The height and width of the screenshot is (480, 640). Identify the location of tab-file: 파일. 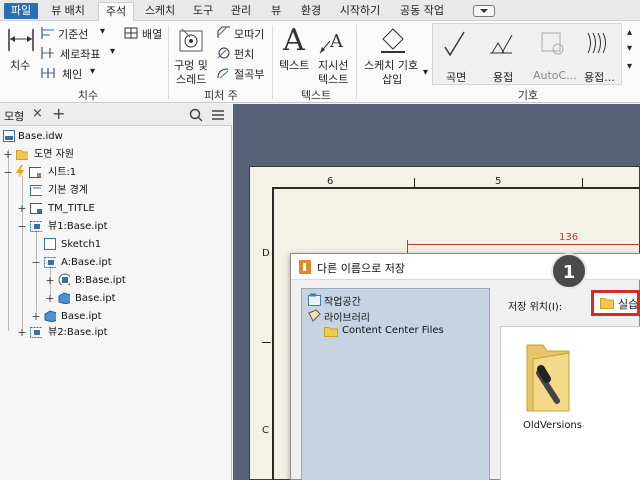
(21, 11).